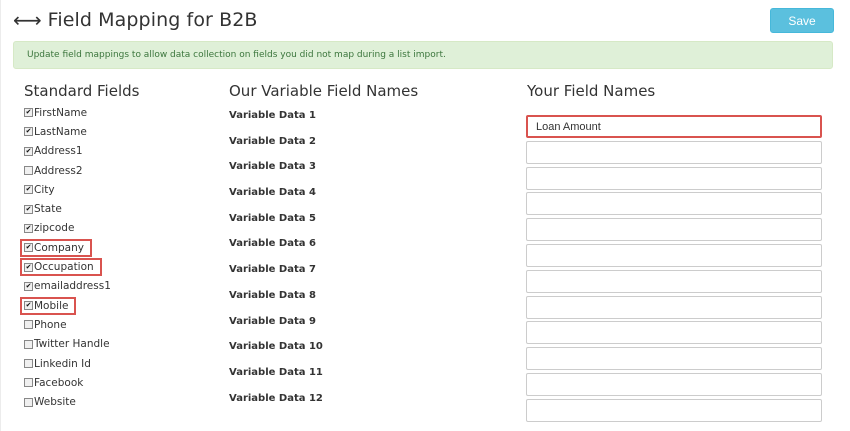  I want to click on standard-field-item: Linkedin Id, so click(67, 363).